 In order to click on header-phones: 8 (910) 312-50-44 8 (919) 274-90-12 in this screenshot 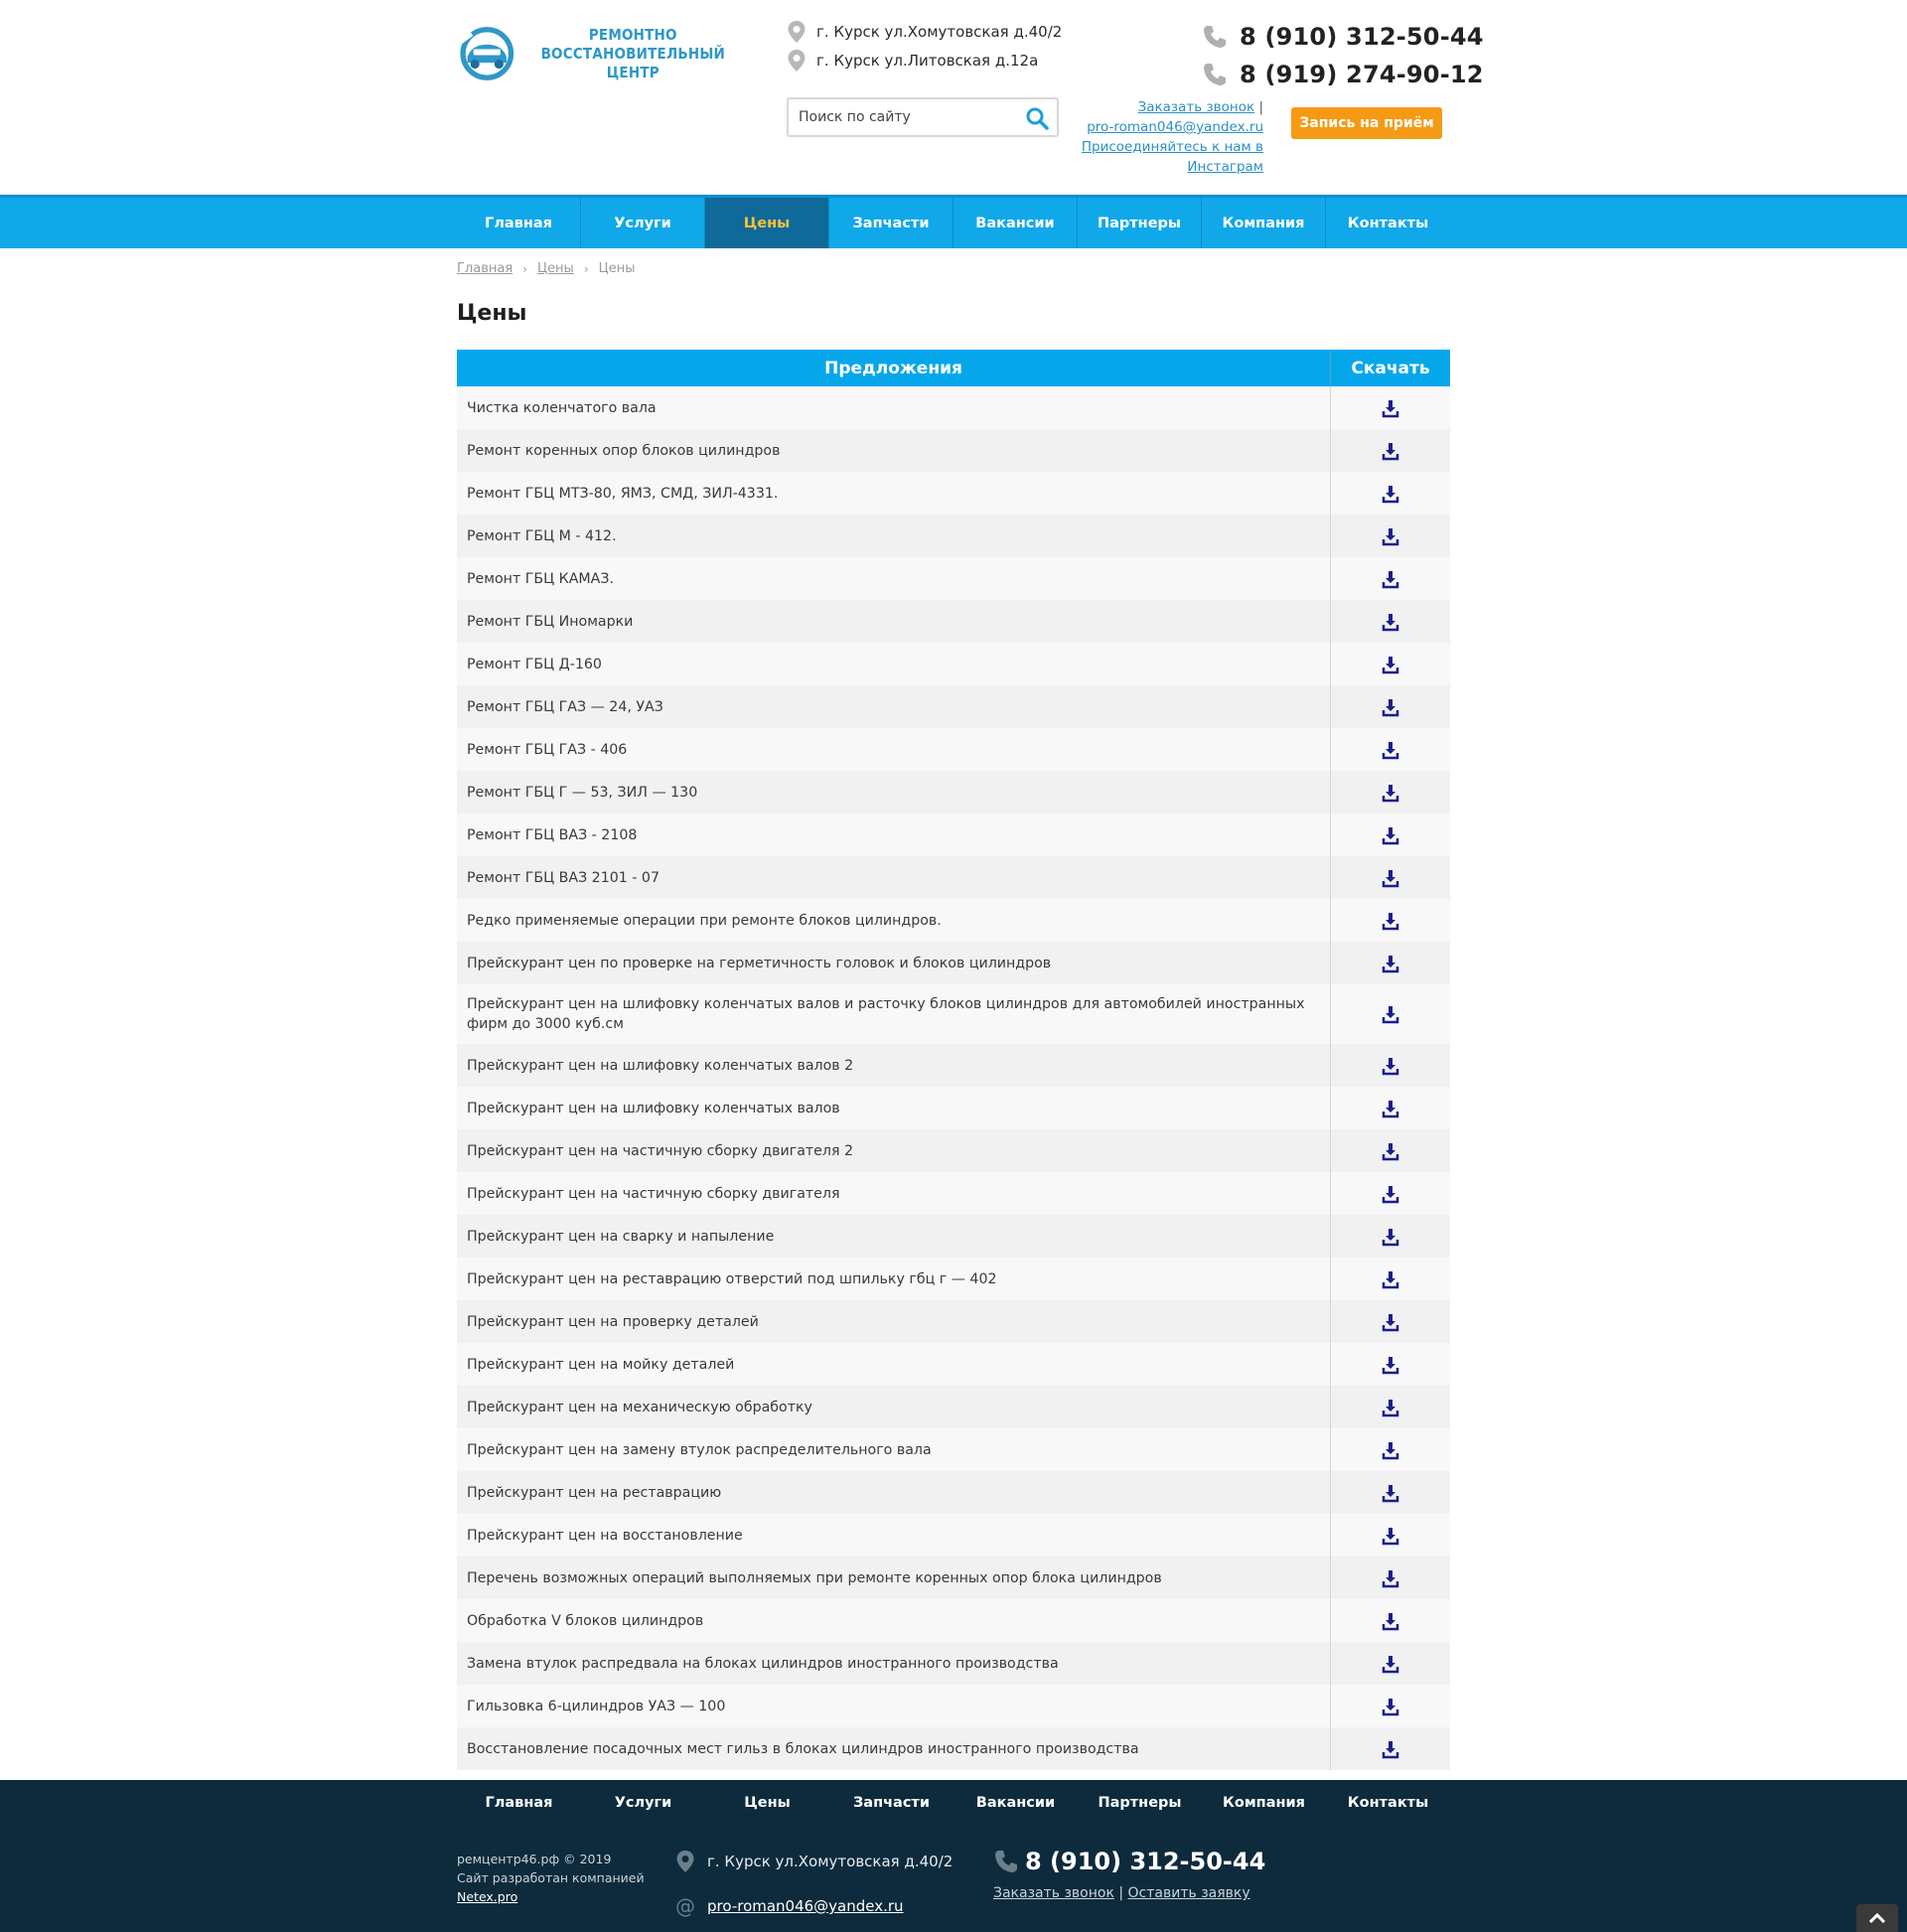, I will do `click(1343, 55)`.